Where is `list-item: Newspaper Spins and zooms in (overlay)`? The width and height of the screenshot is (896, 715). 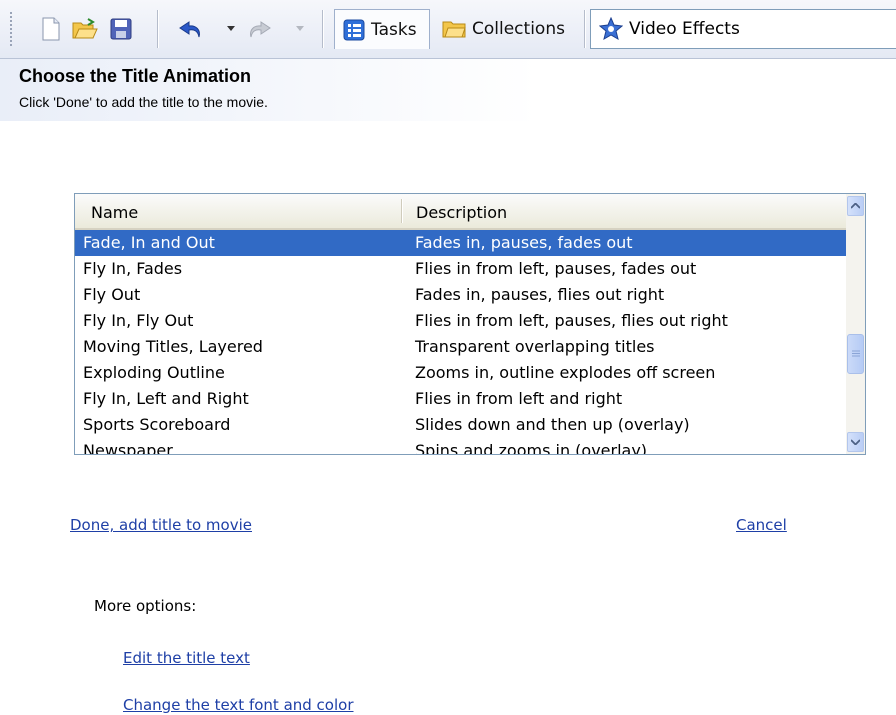
list-item: Newspaper Spins and zooms in (overlay) is located at coordinates (460, 446).